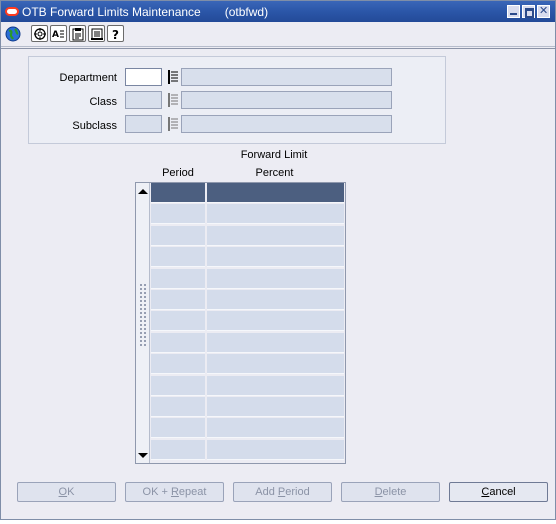 This screenshot has width=556, height=524. What do you see at coordinates (390, 492) in the screenshot?
I see `delete-button: Delete` at bounding box center [390, 492].